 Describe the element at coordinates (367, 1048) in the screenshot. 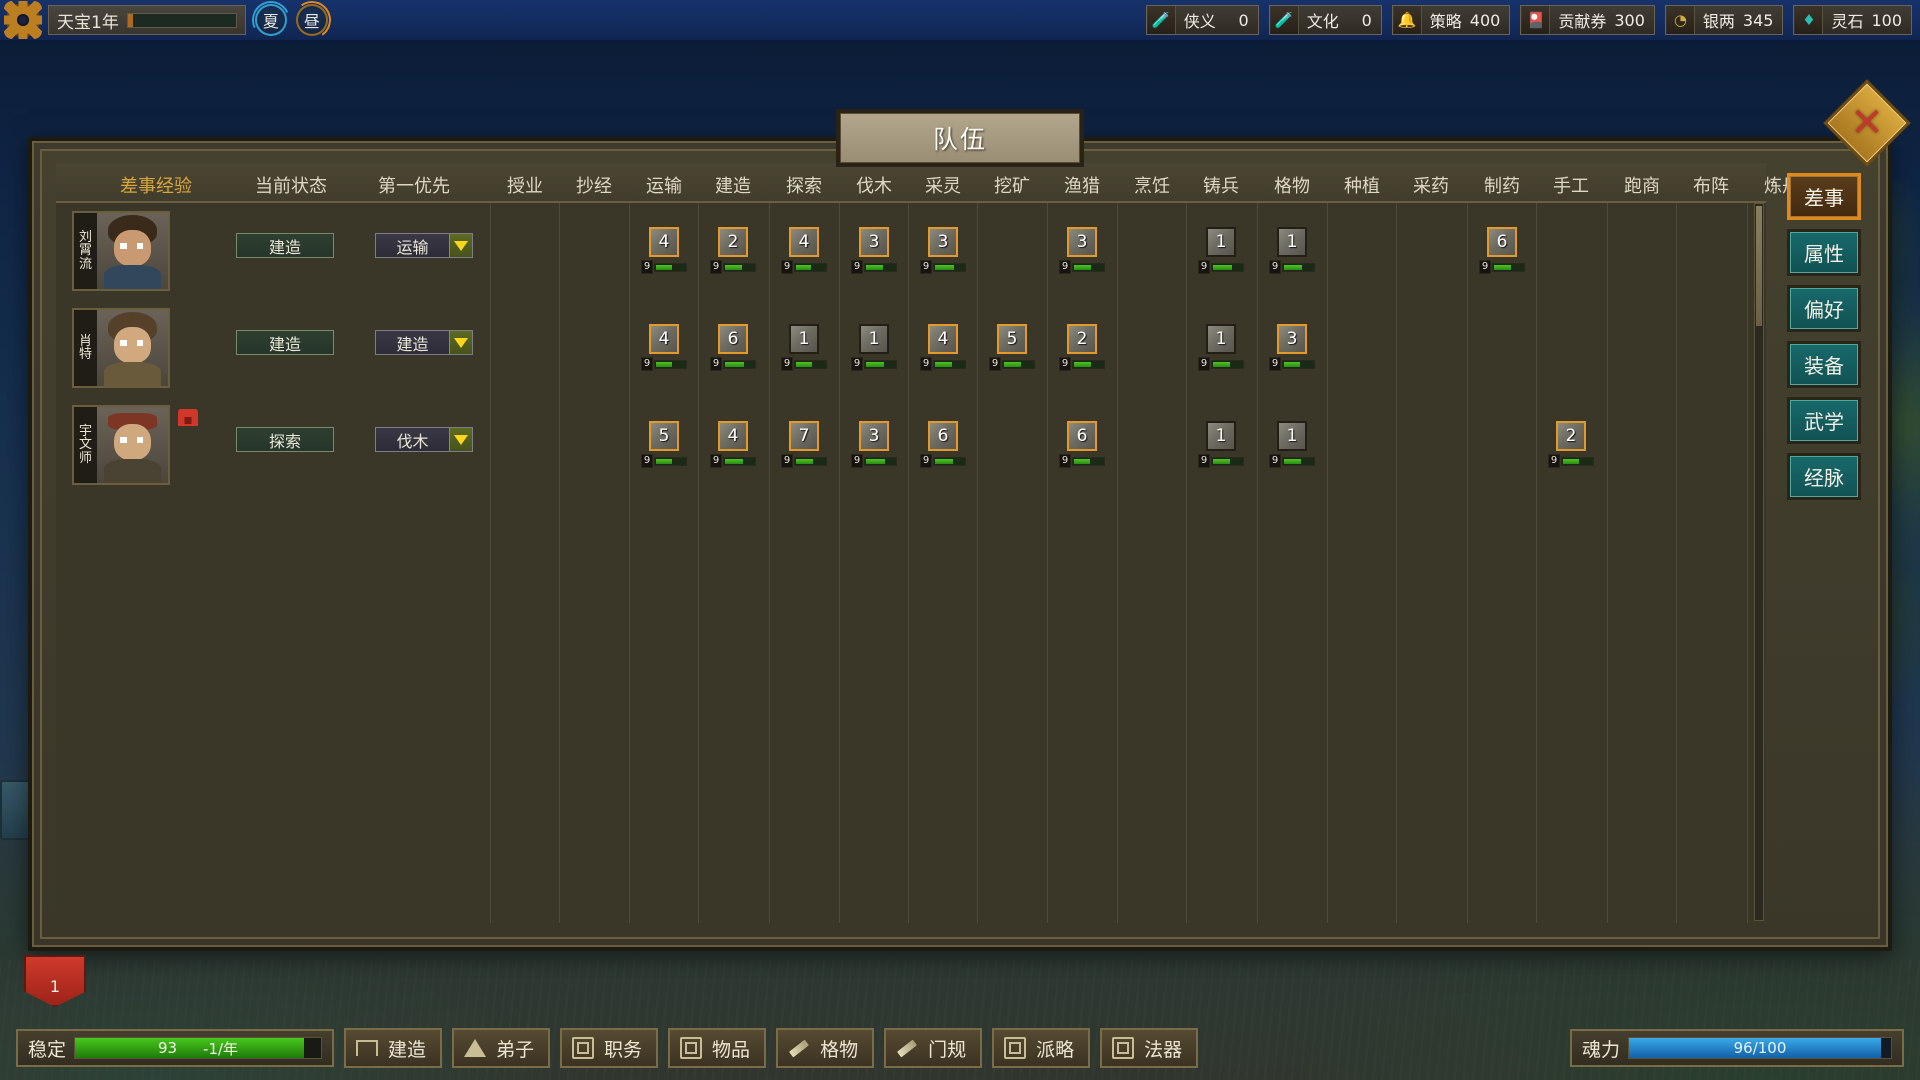

I see `gate-icon` at that location.